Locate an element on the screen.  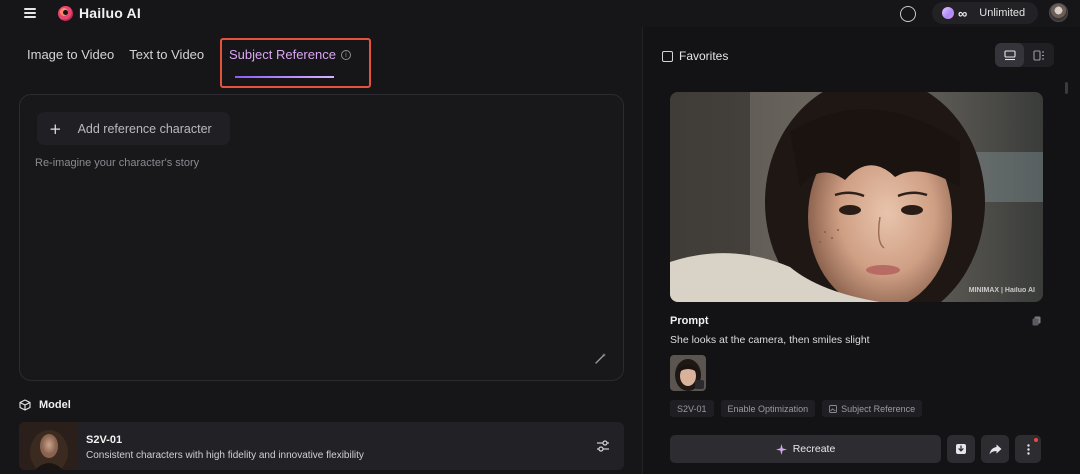
cube-icon is located at coordinates (25, 405).